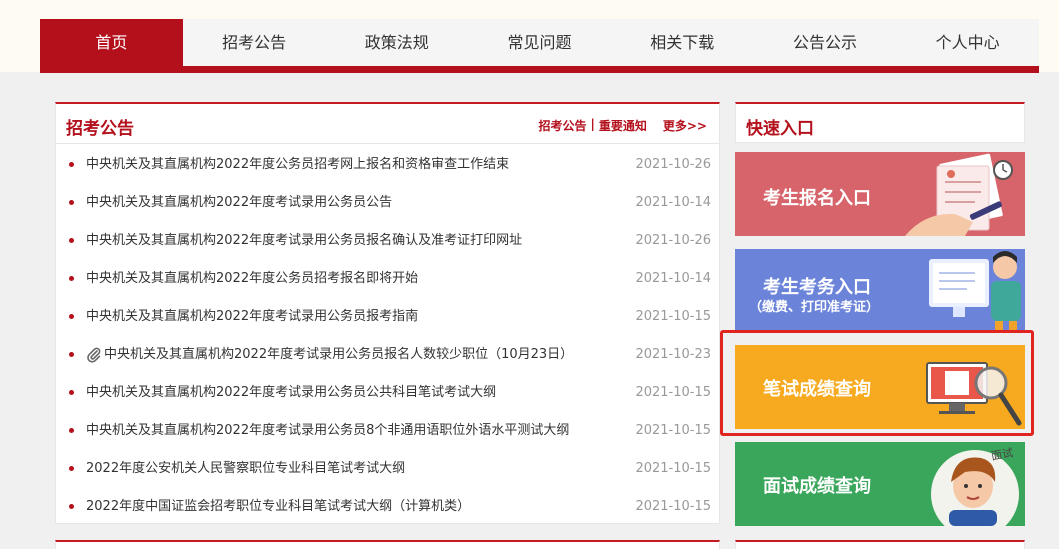 The height and width of the screenshot is (549, 1059). I want to click on nav-faq: 常见问题, so click(539, 42).